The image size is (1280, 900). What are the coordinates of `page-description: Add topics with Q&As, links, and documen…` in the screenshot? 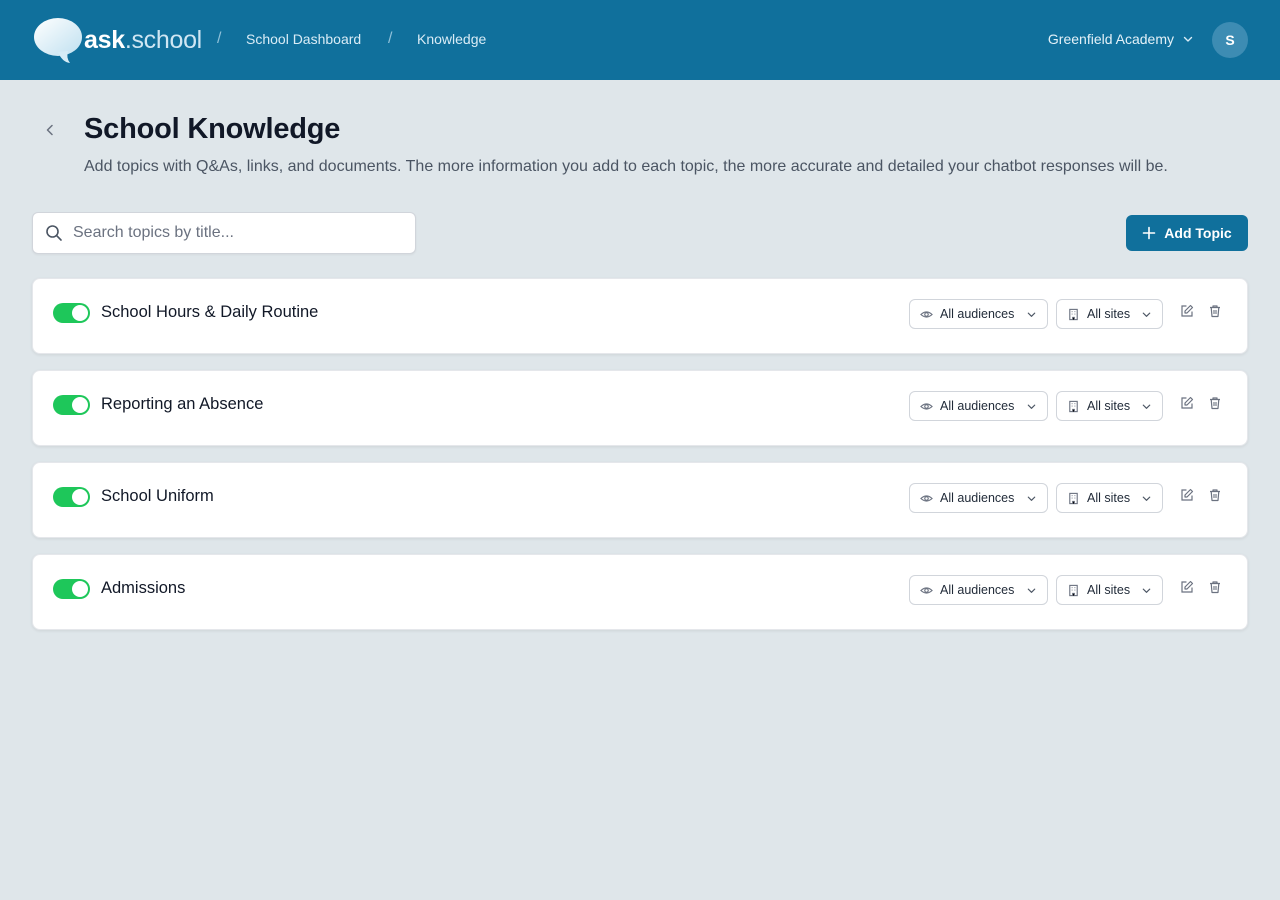 It's located at (626, 166).